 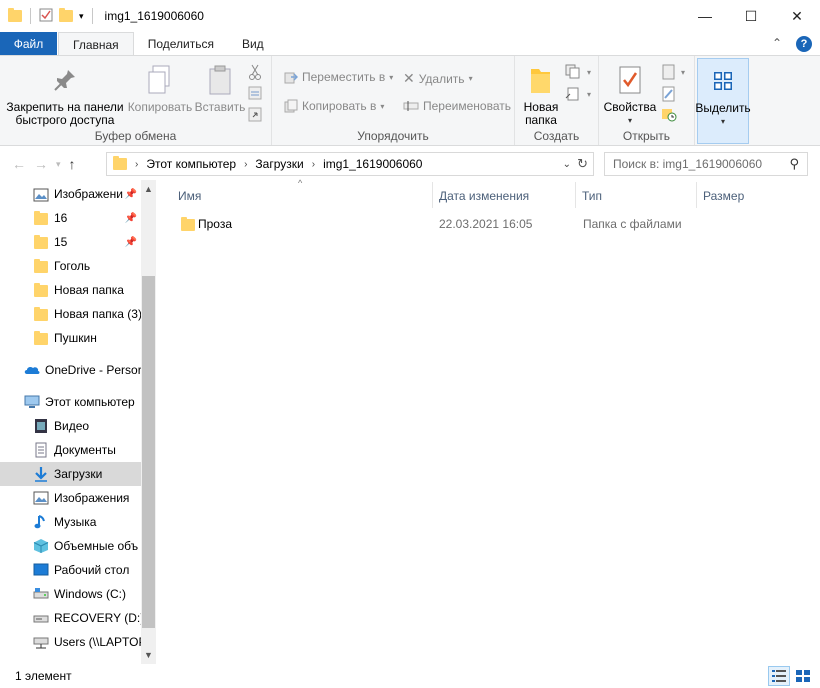 What do you see at coordinates (70, 594) in the screenshot?
I see `nav-item-drive-c: Windows (C:)` at bounding box center [70, 594].